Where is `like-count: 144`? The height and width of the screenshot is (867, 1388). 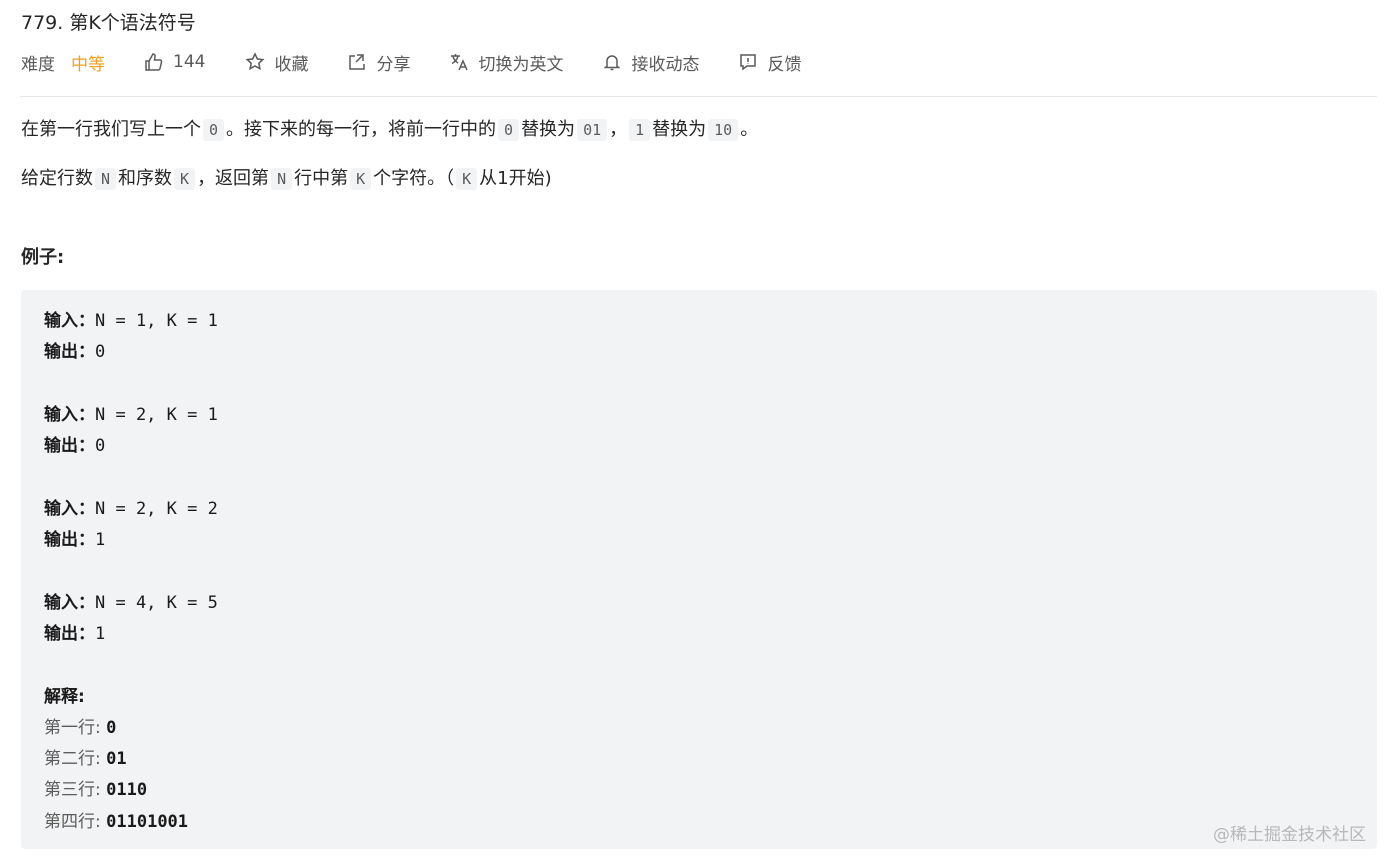 like-count: 144 is located at coordinates (189, 62).